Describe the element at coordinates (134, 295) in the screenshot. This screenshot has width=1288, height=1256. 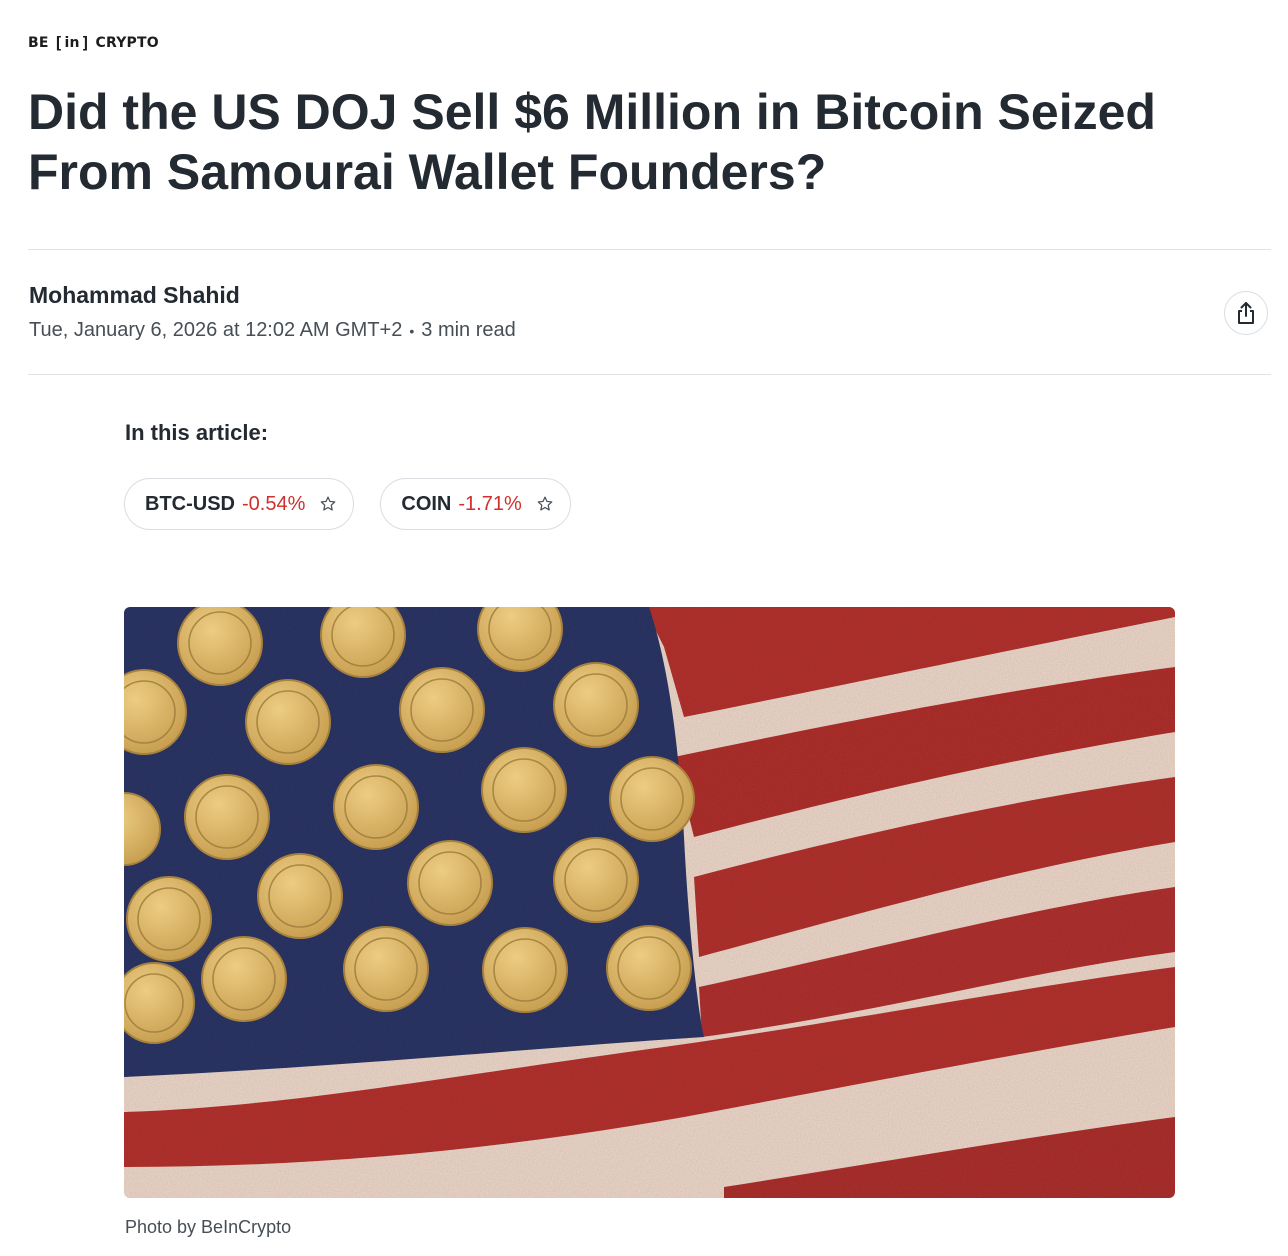
I see `author-name: Mohammad Shahid` at that location.